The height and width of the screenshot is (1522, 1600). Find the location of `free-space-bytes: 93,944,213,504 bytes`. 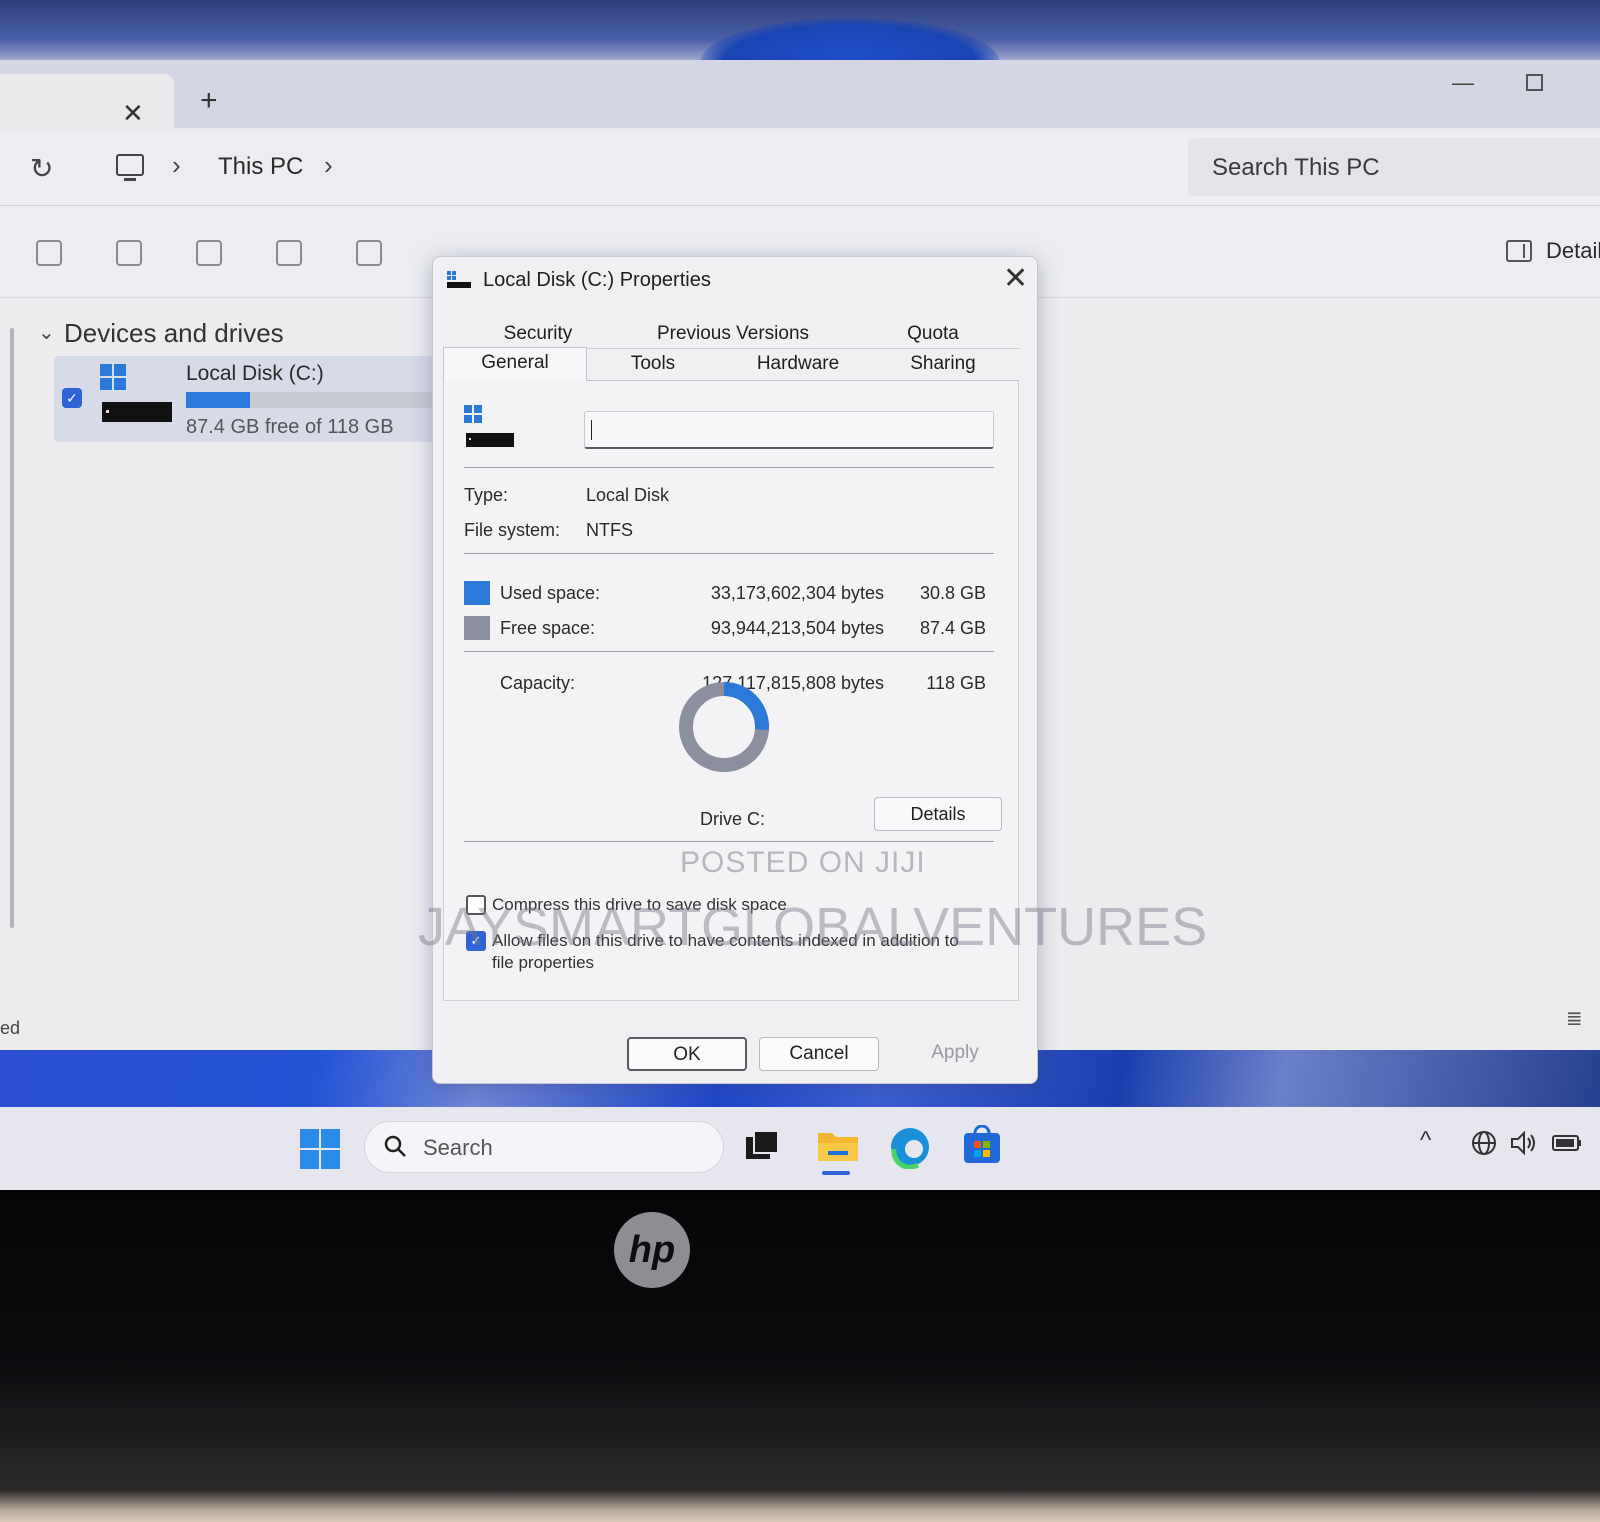

free-space-bytes: 93,944,213,504 bytes is located at coordinates (797, 628).